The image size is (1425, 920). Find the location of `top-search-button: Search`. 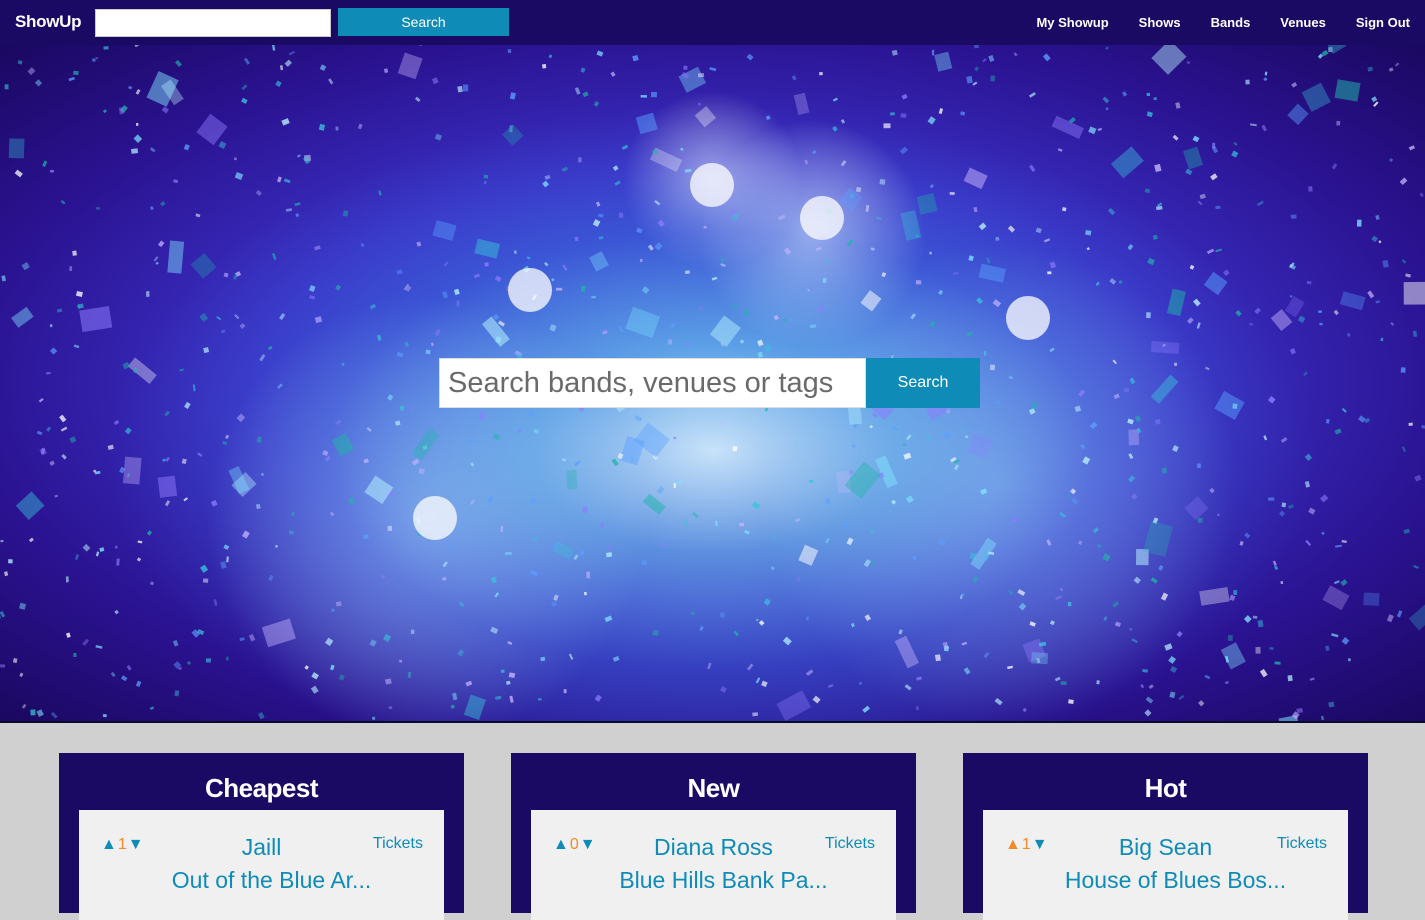

top-search-button: Search is located at coordinates (423, 22).